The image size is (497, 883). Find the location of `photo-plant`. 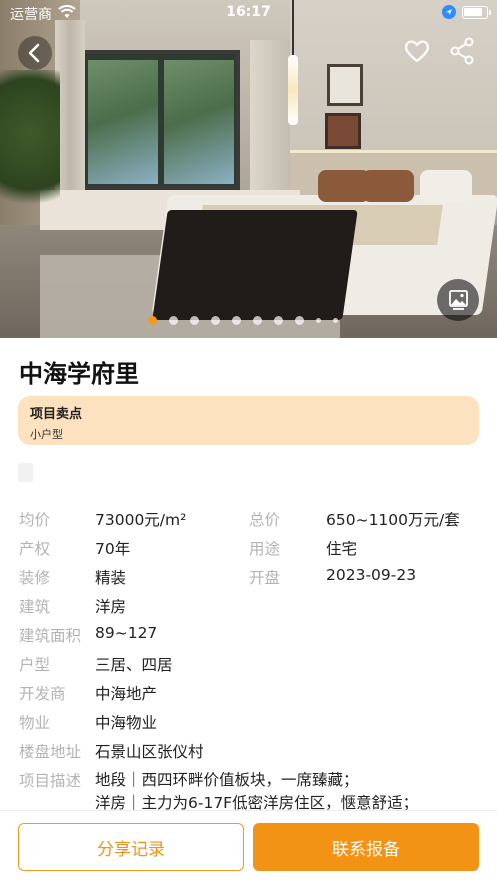

photo-plant is located at coordinates (30, 150).